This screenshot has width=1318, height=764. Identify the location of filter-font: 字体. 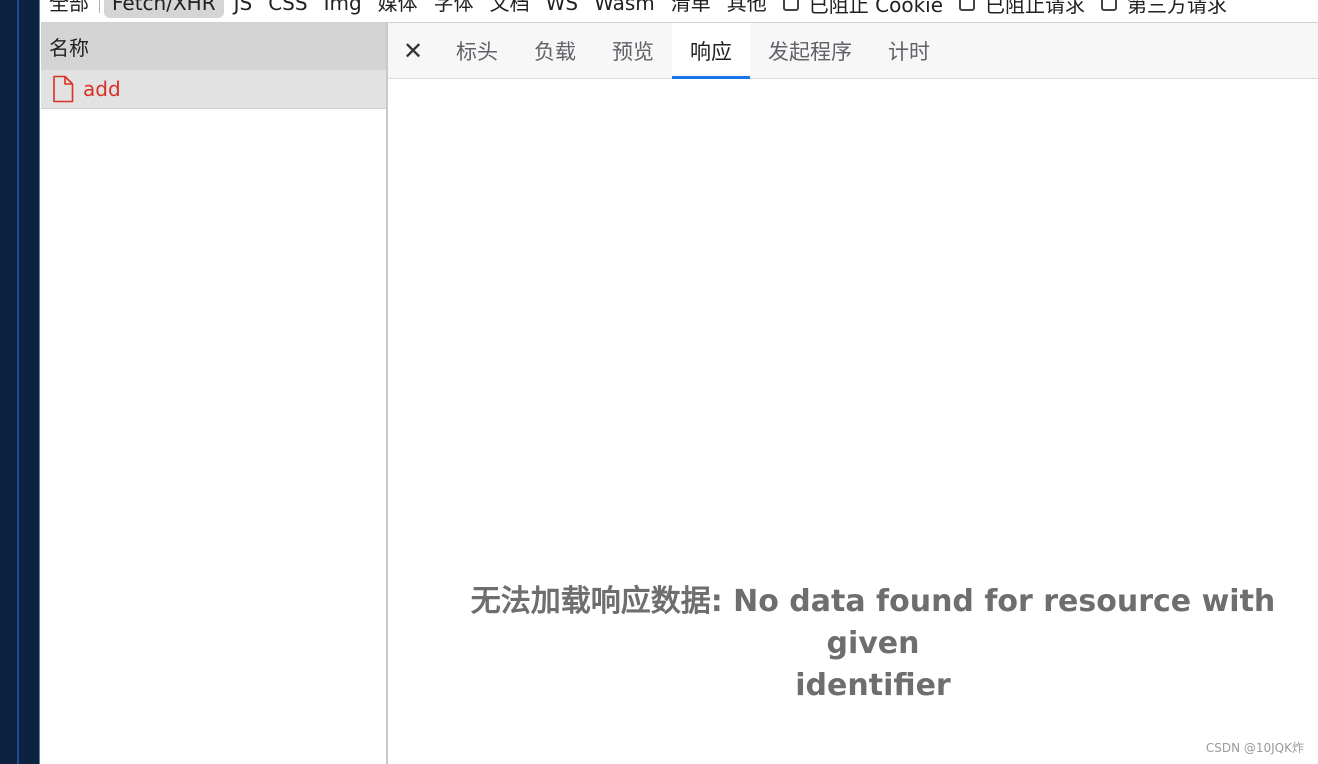
(454, 9).